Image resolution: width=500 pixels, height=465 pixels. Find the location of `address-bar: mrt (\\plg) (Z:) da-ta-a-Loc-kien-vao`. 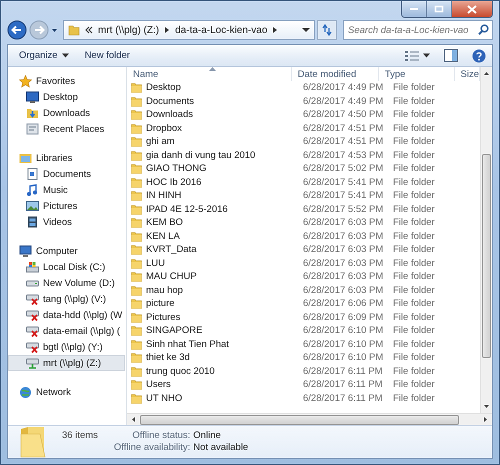

address-bar: mrt (\\plg) (Z:) da-ta-a-Loc-kien-vao is located at coordinates (189, 30).